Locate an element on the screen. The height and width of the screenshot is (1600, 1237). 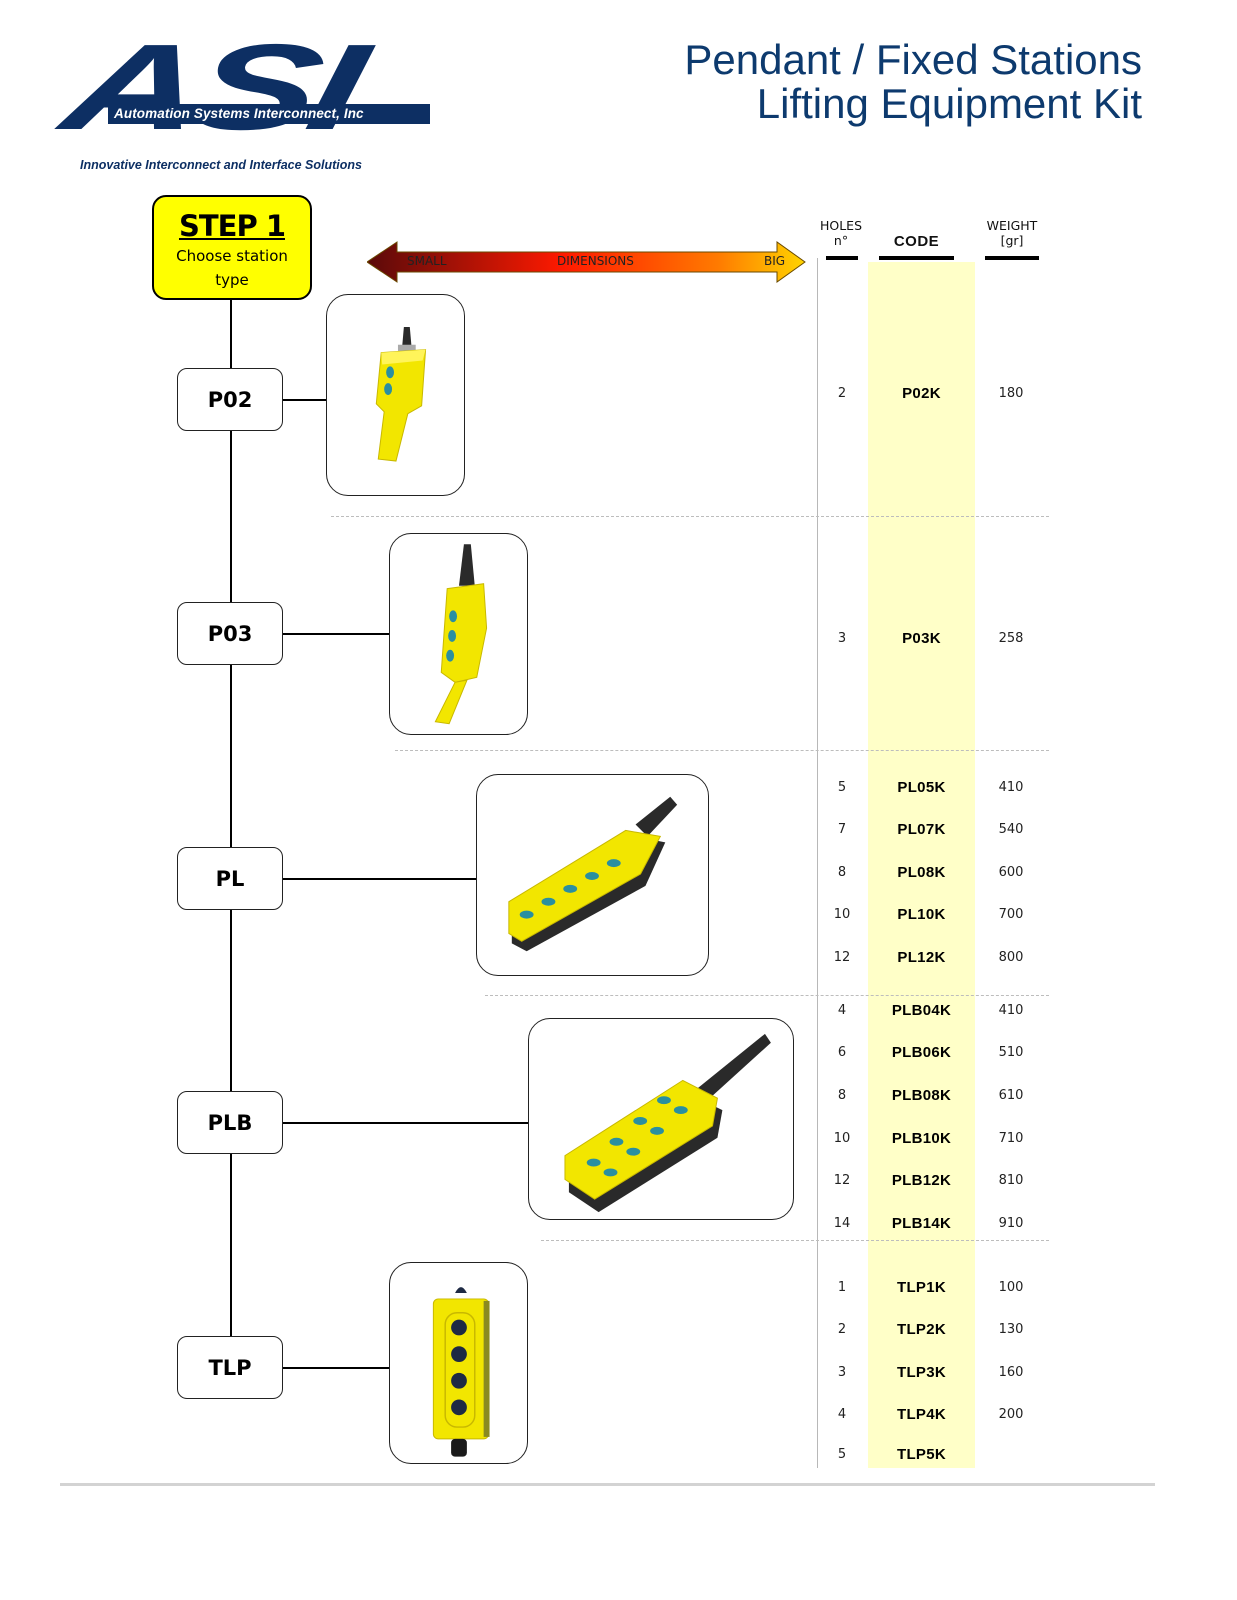
station-type-label: PLB is located at coordinates (230, 1122).